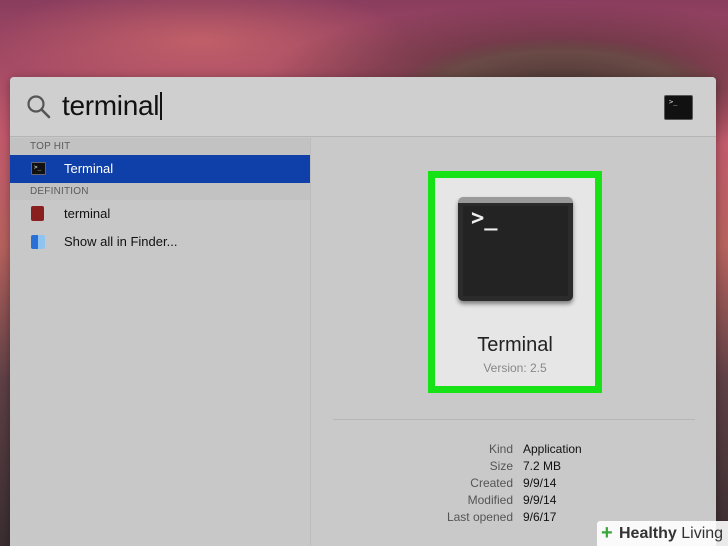  Describe the element at coordinates (540, 517) in the screenshot. I see `detail-value: 9/6/17` at that location.